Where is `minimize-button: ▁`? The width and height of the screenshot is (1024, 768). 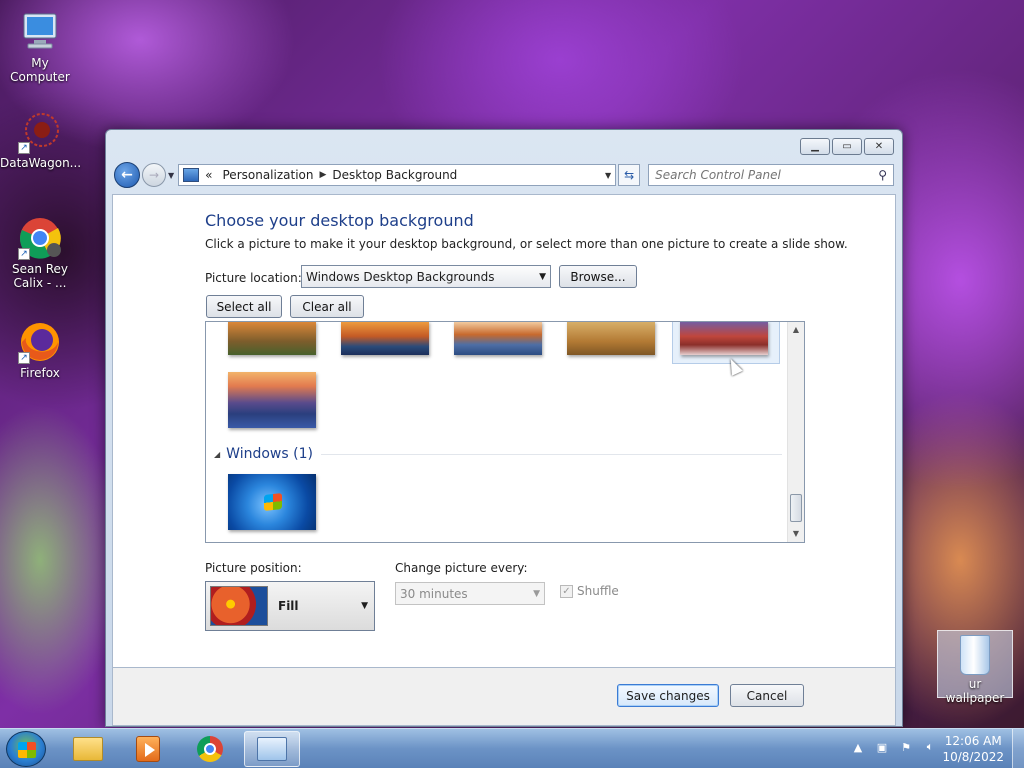
minimize-button: ▁ is located at coordinates (815, 146).